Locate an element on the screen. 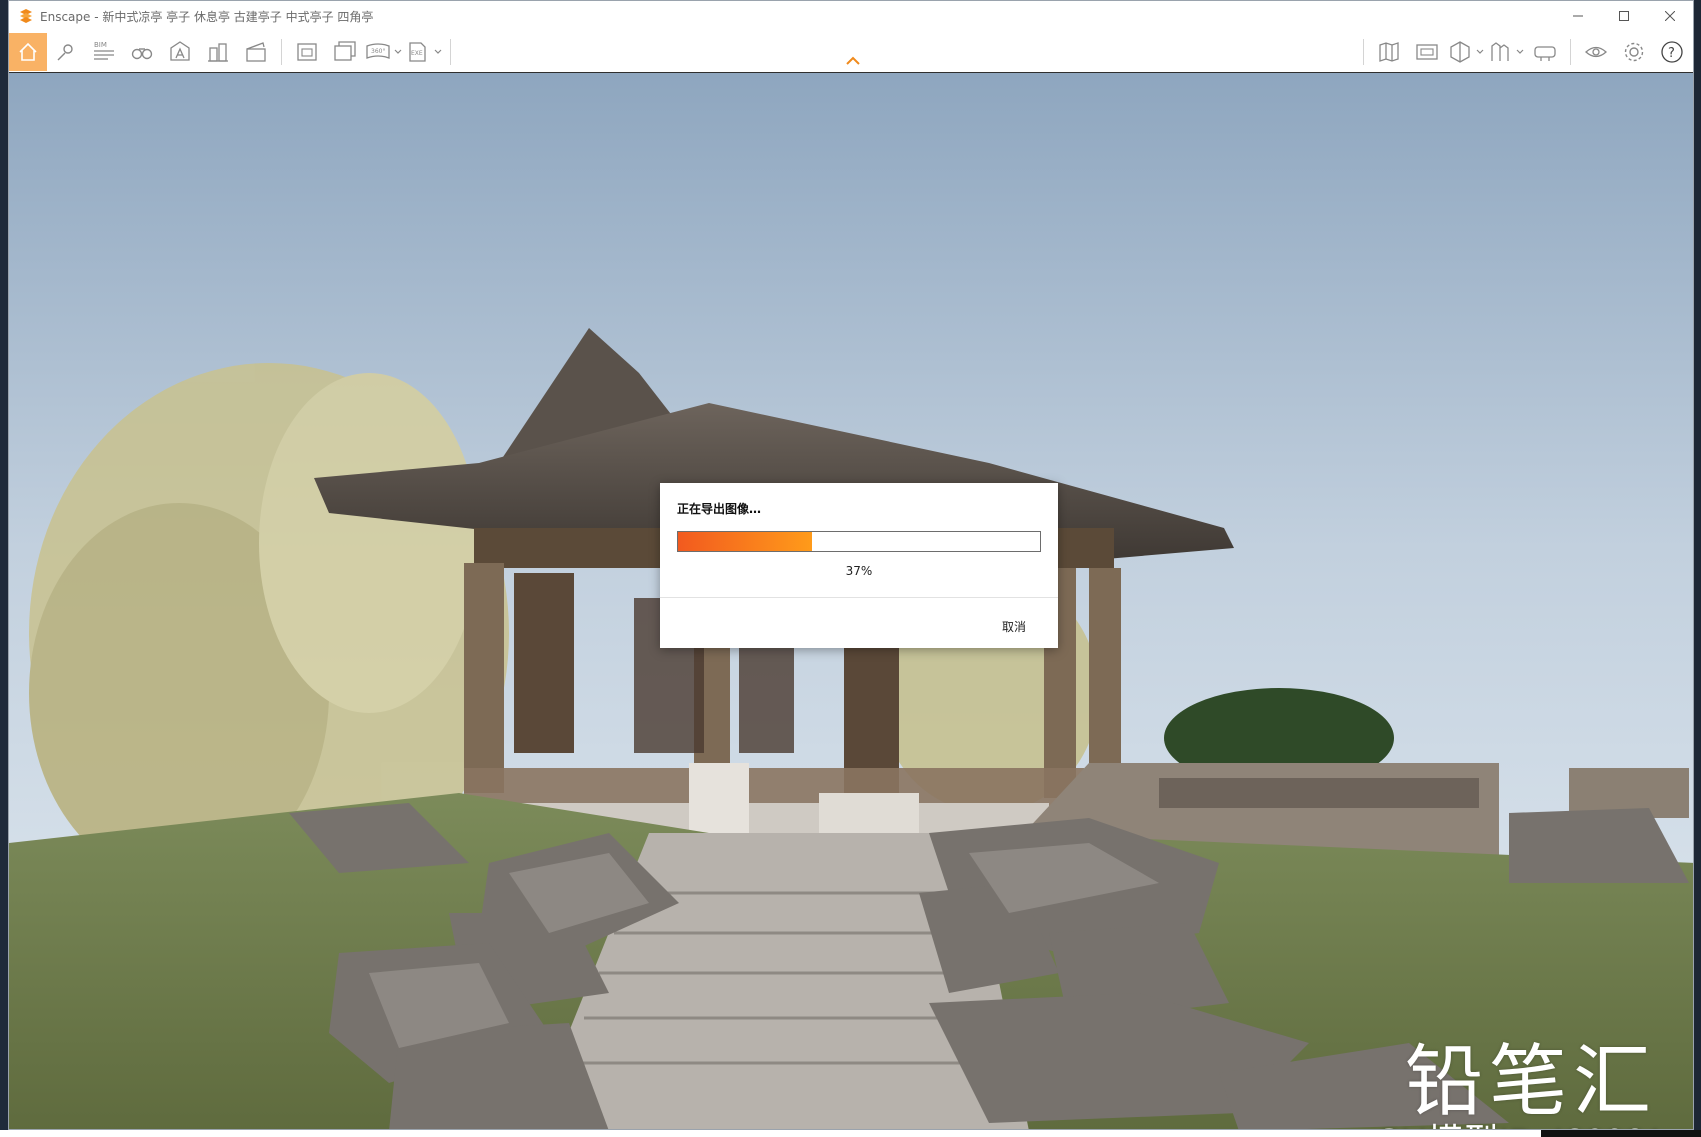  batch-render-icon is located at coordinates (345, 50).